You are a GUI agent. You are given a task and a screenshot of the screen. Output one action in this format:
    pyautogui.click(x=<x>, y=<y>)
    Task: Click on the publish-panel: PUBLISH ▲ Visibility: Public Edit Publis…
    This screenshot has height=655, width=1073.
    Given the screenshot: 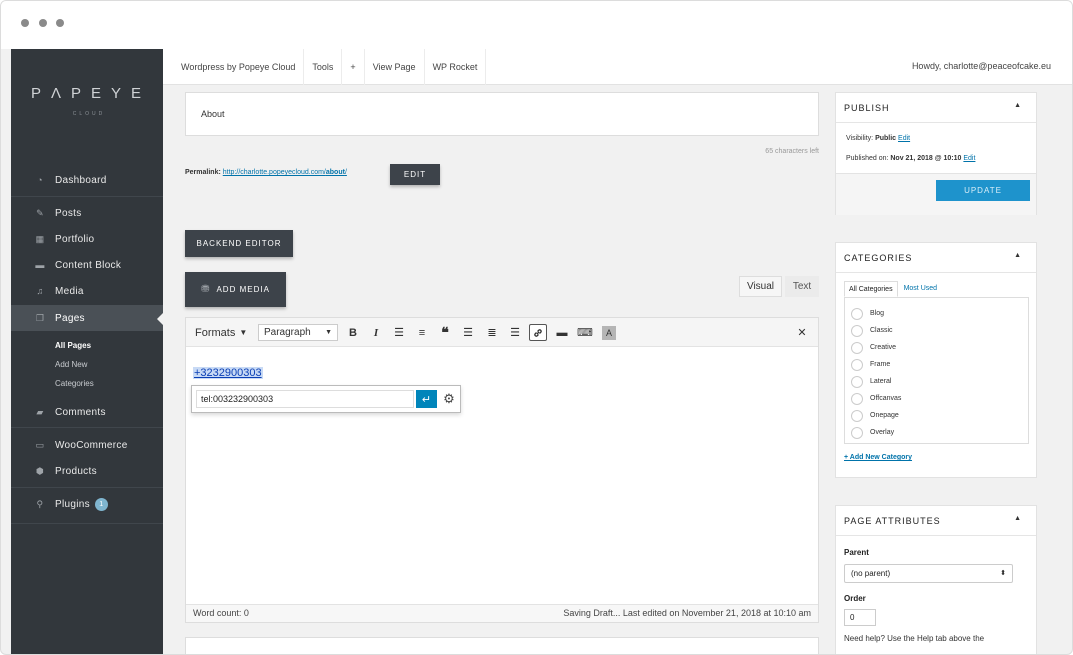 What is the action you would take?
    pyautogui.click(x=936, y=153)
    